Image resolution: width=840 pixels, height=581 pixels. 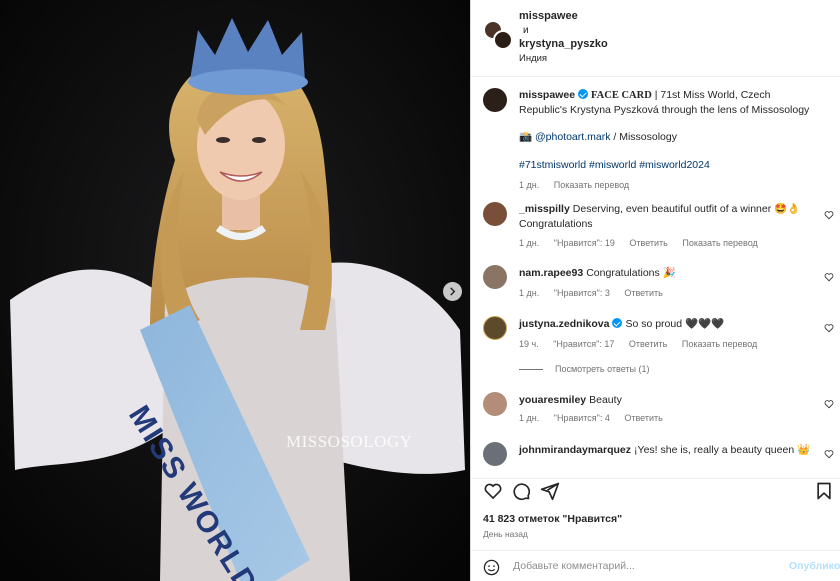 What do you see at coordinates (638, 566) in the screenshot?
I see `comment-input` at bounding box center [638, 566].